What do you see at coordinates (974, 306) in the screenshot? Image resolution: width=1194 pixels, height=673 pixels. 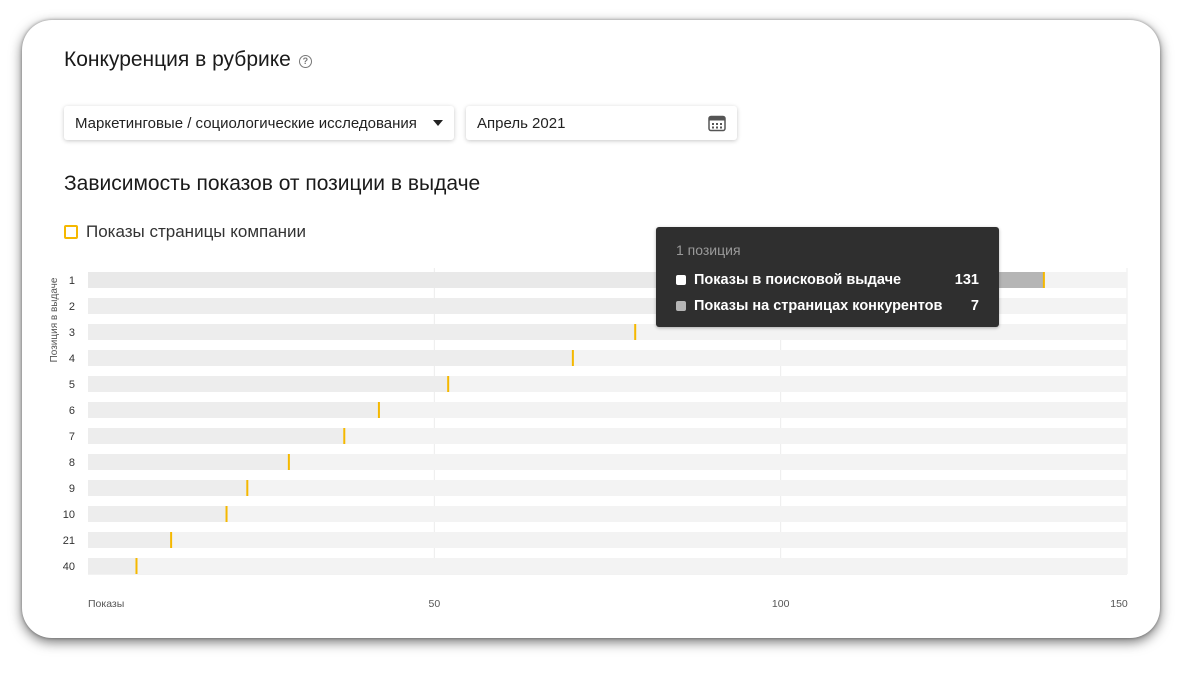 I see `tooltip-value-competitors: 7` at bounding box center [974, 306].